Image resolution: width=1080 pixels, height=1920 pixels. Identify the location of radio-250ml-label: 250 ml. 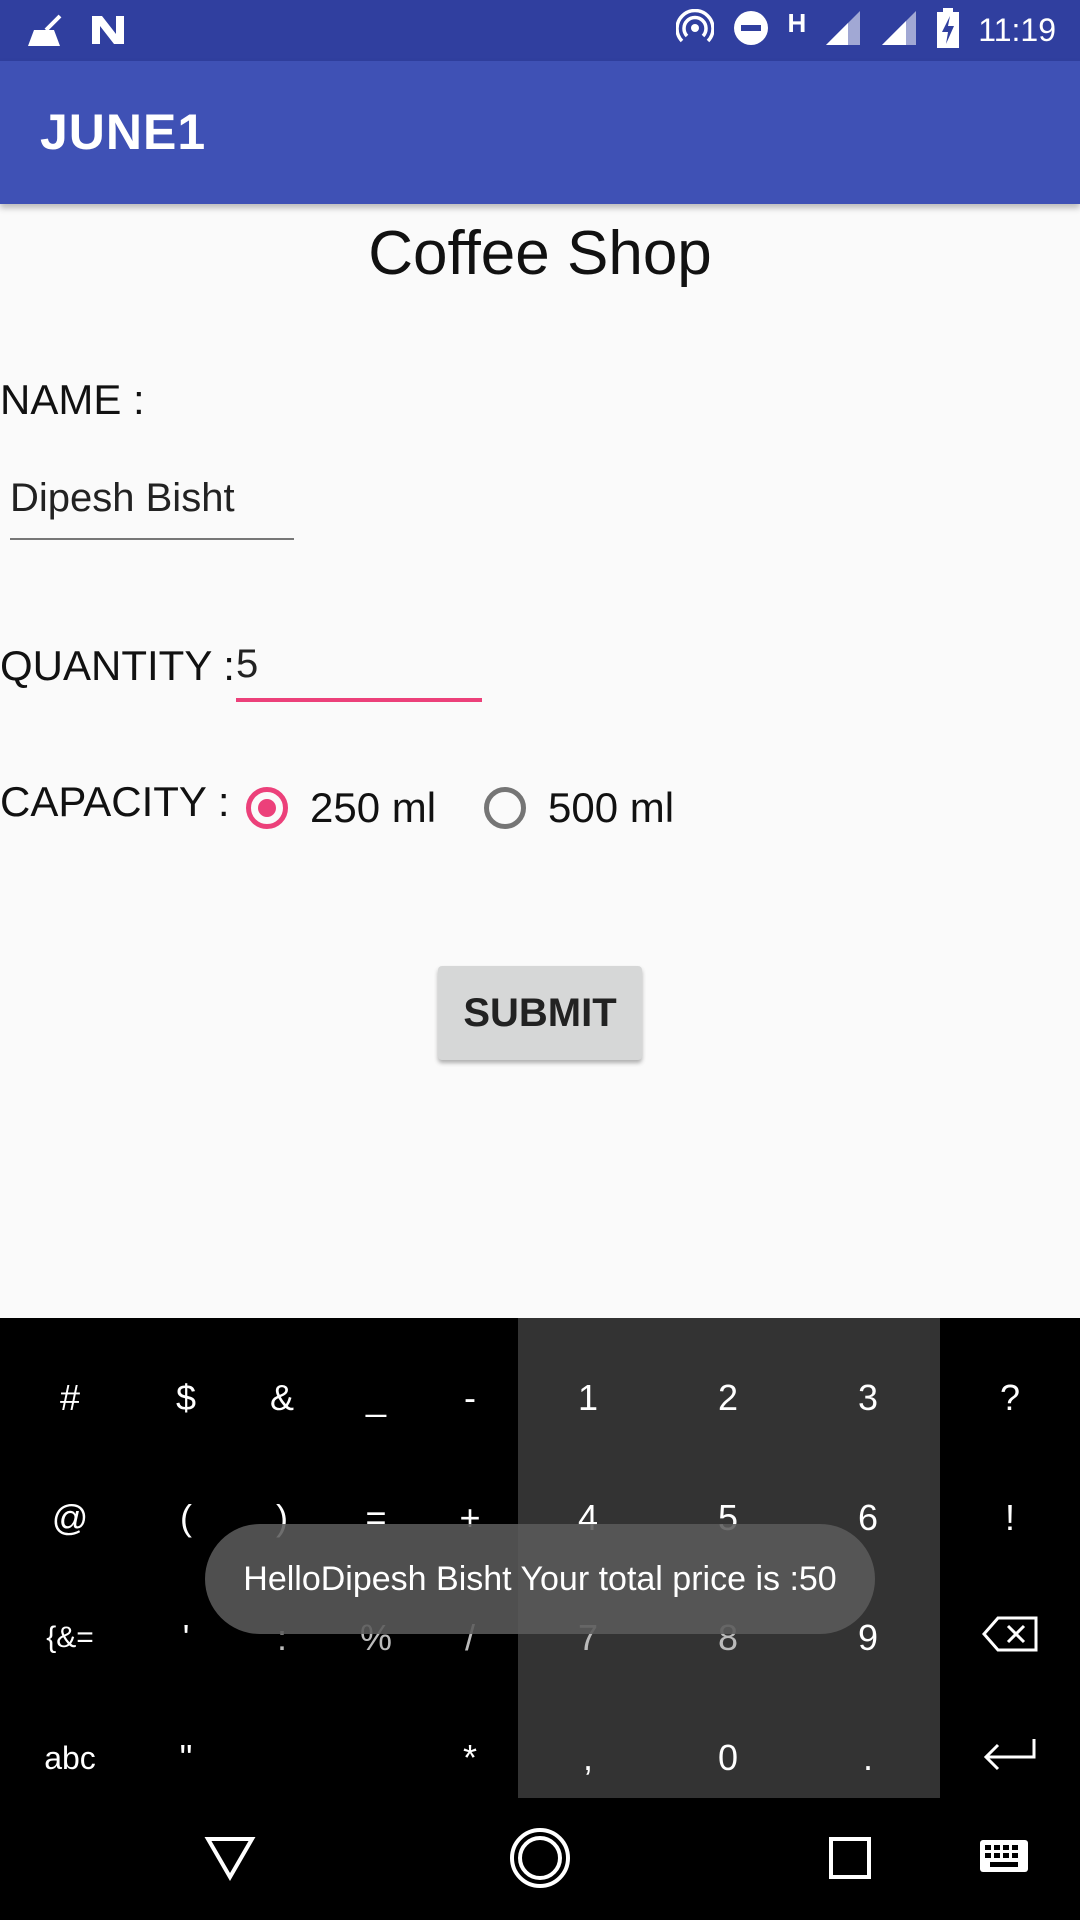
(373, 807).